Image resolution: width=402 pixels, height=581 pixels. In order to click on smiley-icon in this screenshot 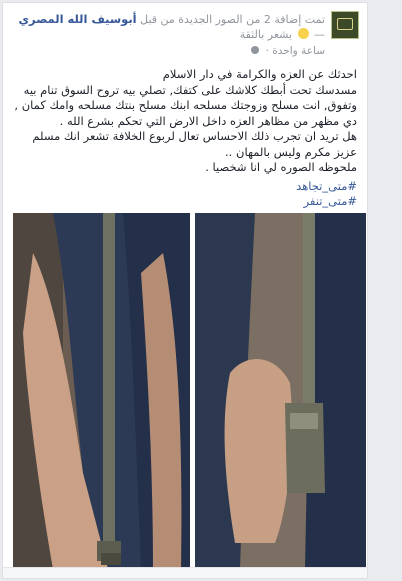, I will do `click(303, 33)`.